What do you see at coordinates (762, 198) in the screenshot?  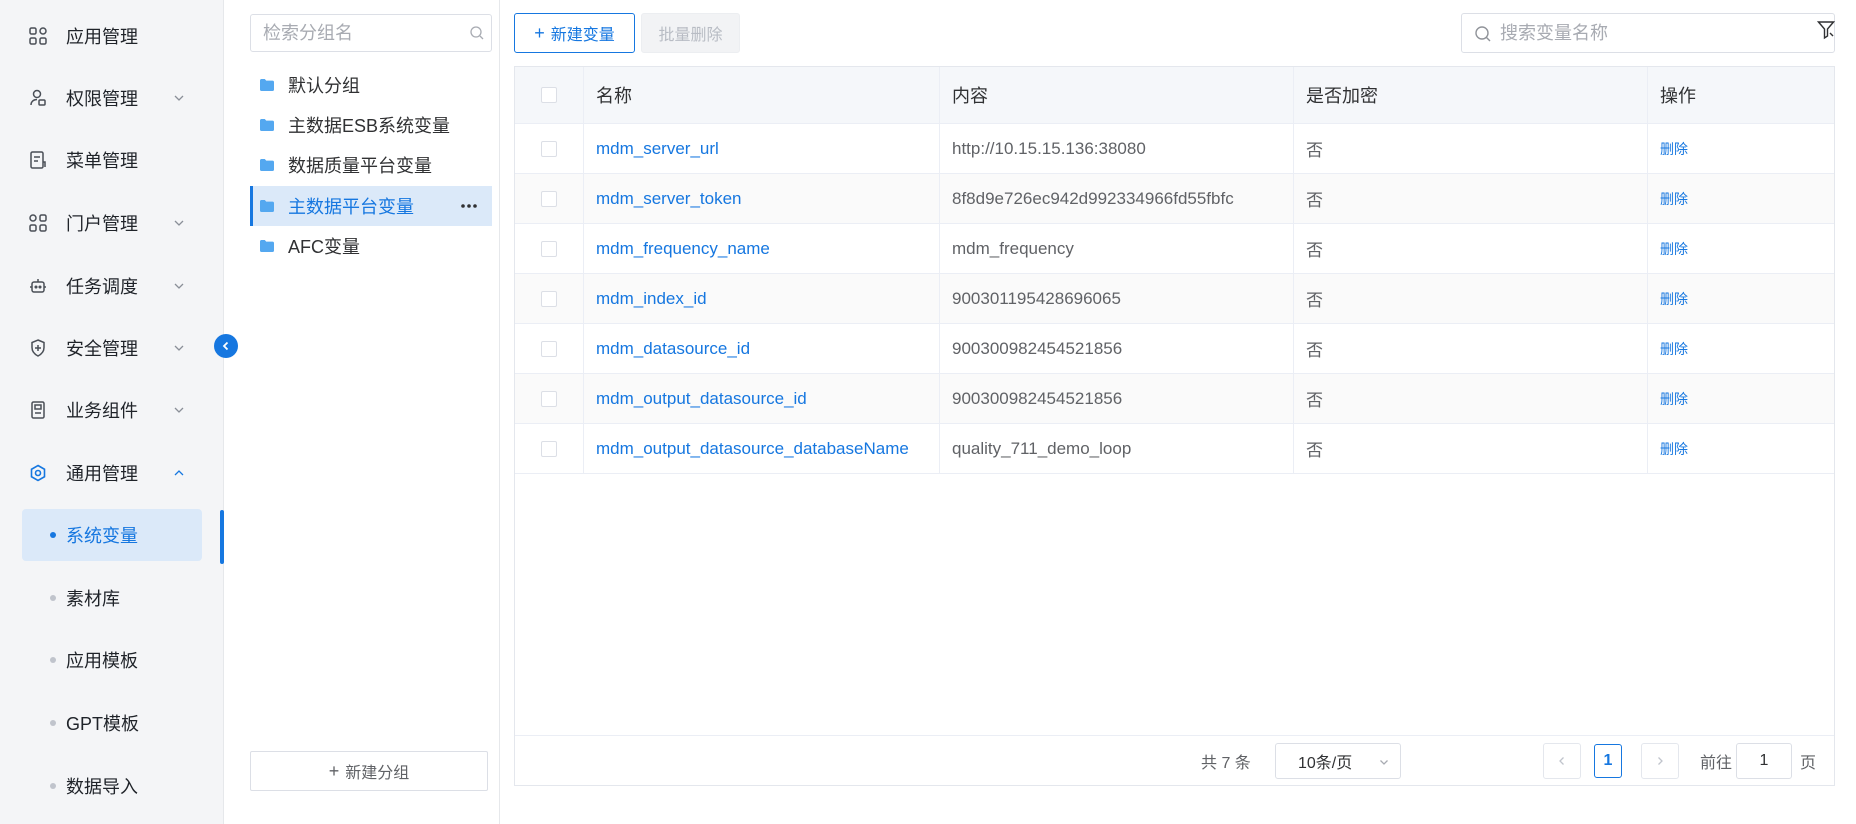 I see `name-cell: mdm_server_token` at bounding box center [762, 198].